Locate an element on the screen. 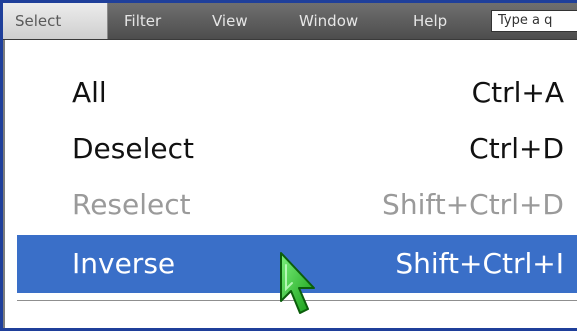 This screenshot has height=331, width=577. menu-select: Select is located at coordinates (55, 21).